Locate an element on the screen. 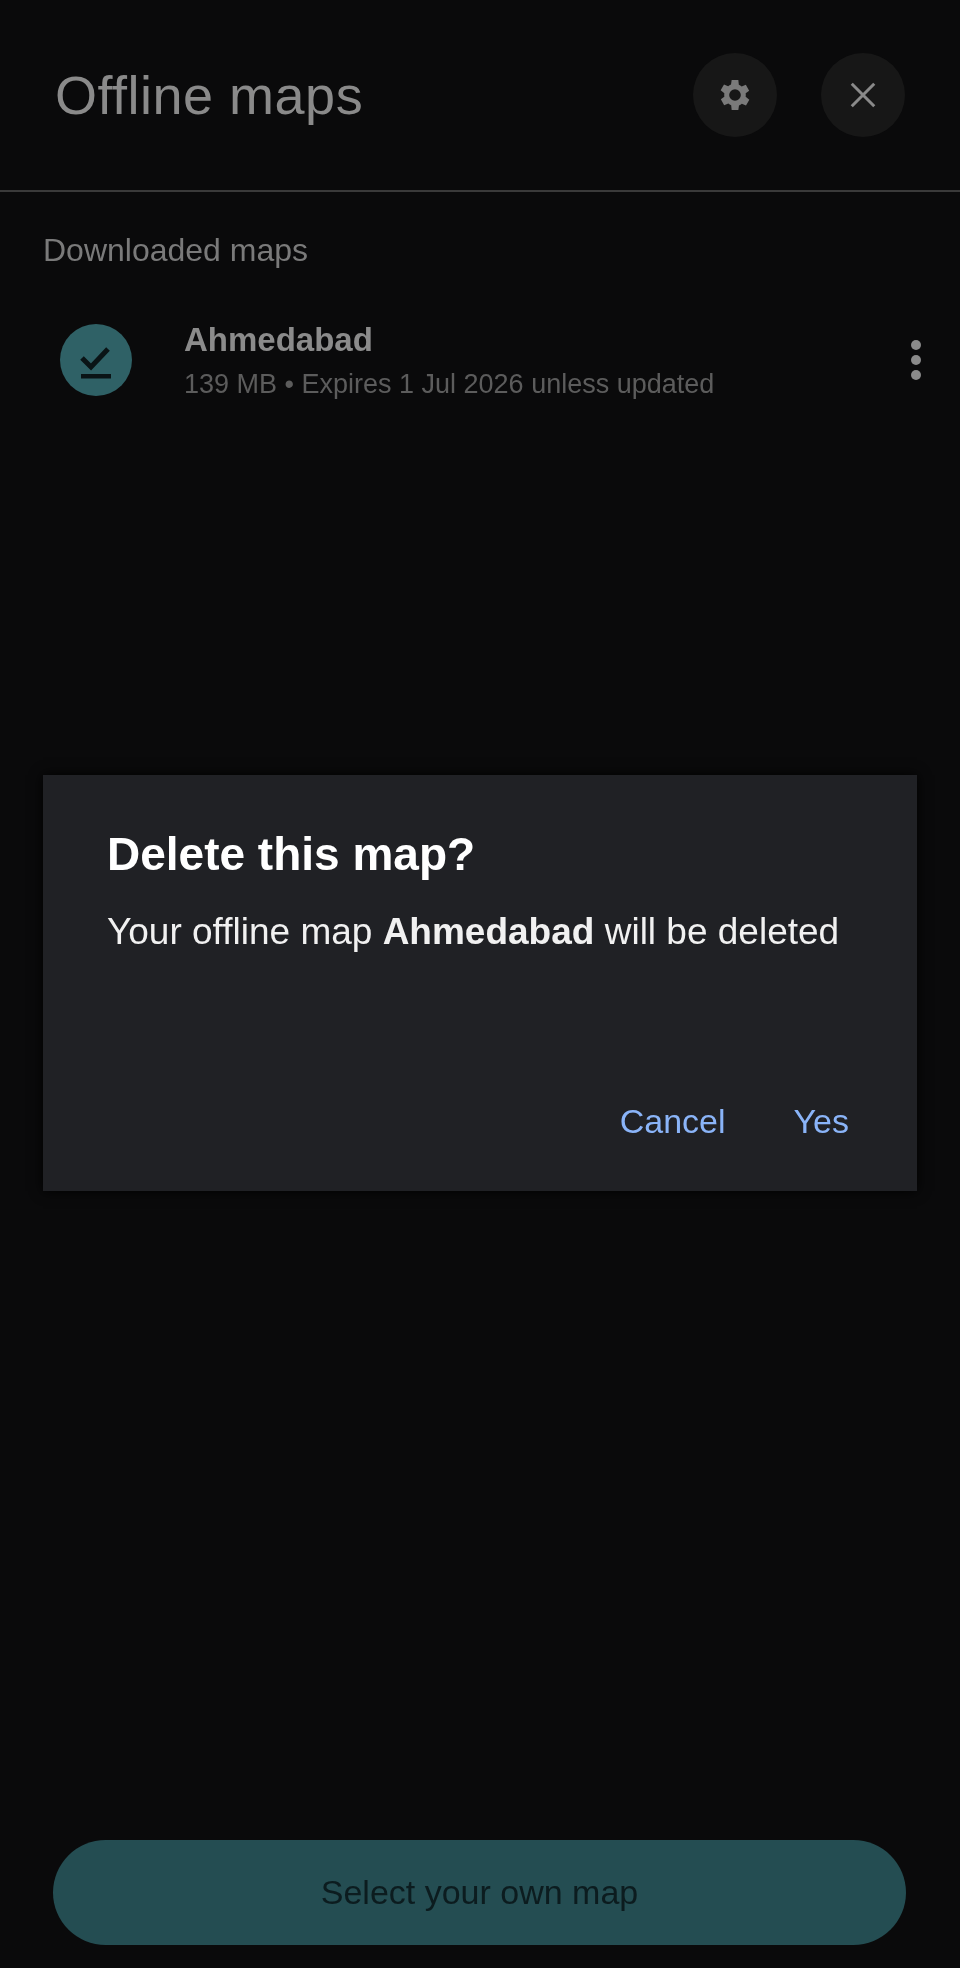 The image size is (960, 1968). close-icon is located at coordinates (863, 95).